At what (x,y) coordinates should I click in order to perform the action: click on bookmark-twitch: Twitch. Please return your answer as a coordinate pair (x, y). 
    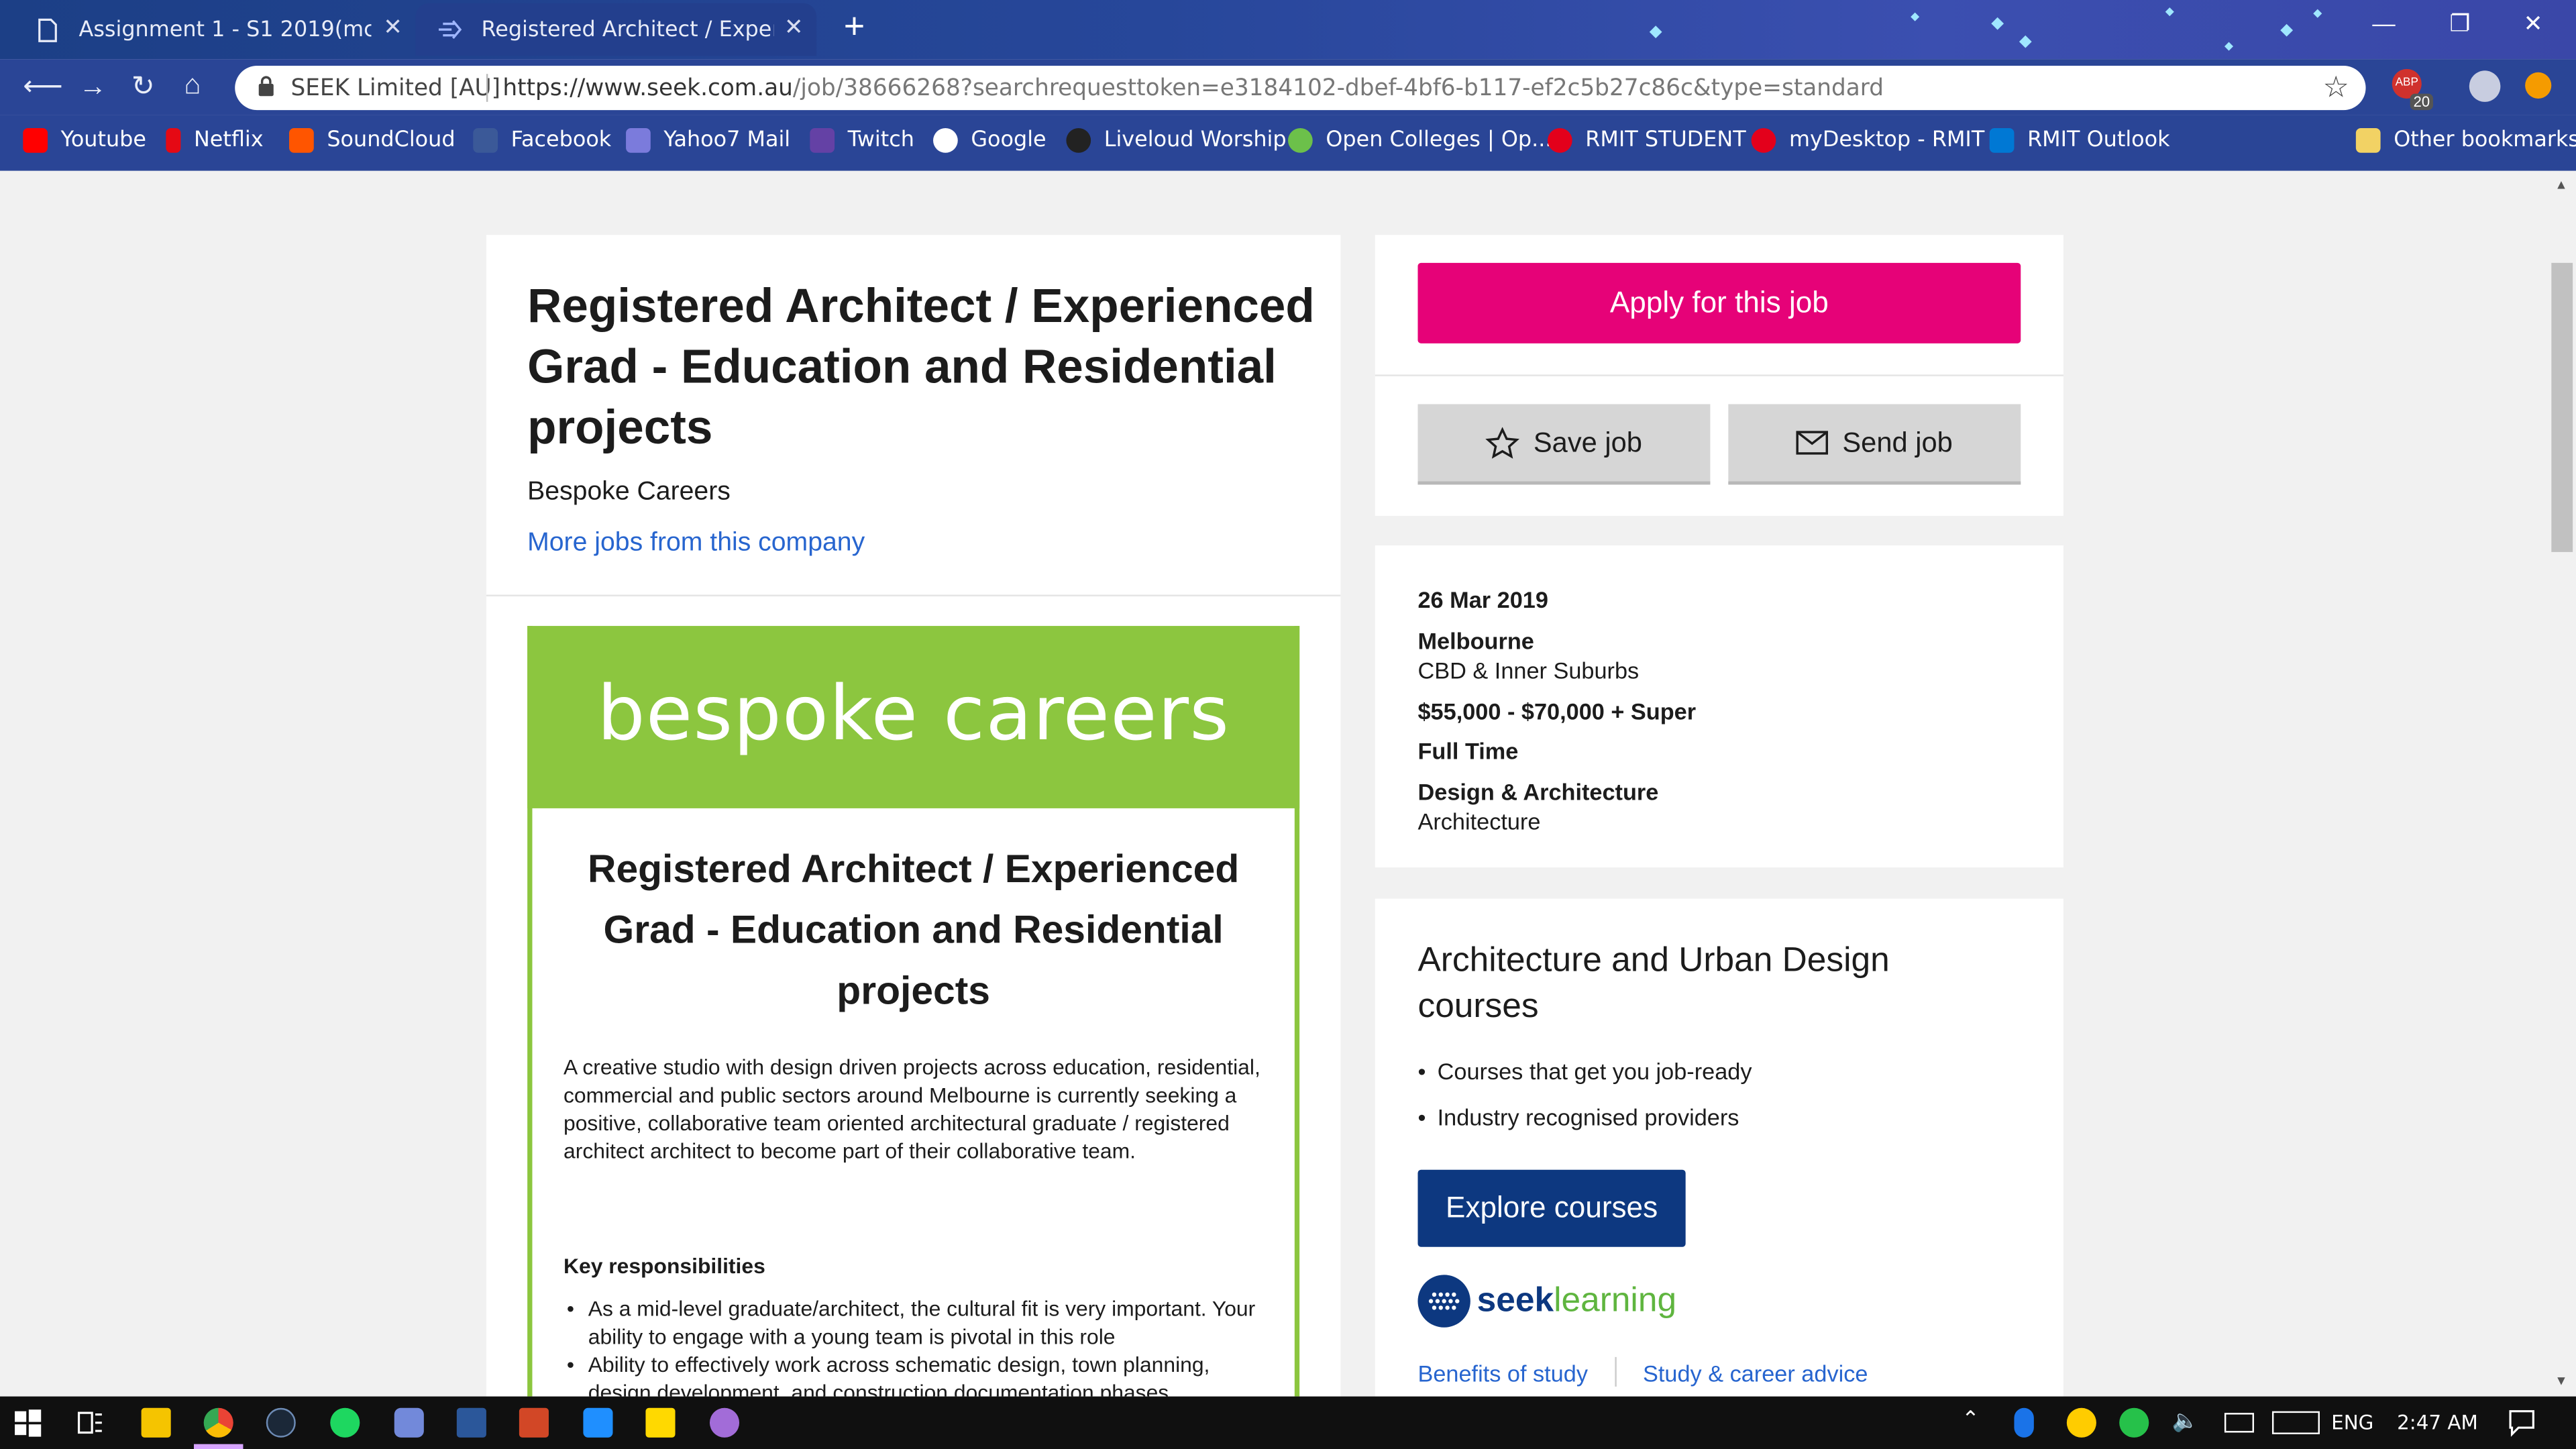
    Looking at the image, I should click on (862, 140).